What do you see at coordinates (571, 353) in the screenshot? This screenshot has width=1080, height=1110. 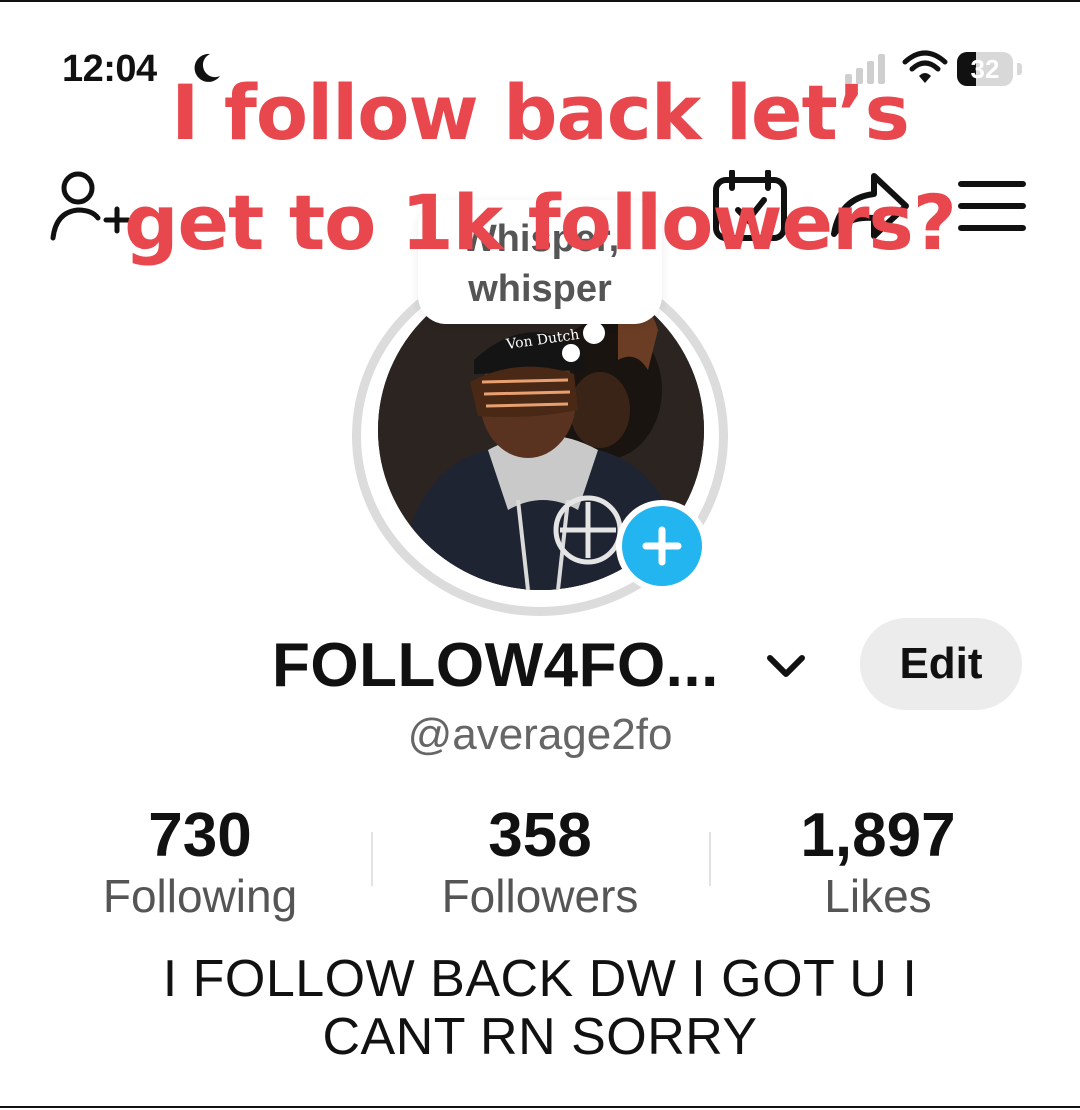 I see `thought-bubble-tail-small` at bounding box center [571, 353].